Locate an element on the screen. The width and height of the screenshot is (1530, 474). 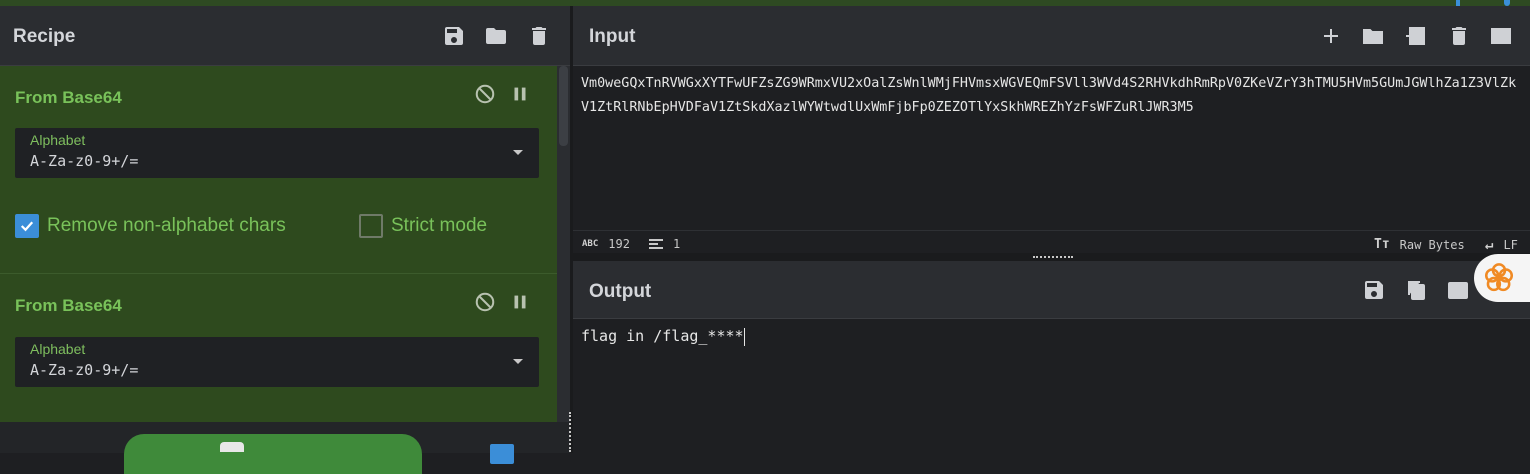
operation-from-base64-2: From Base64 Alphabet A-Za-z0-9+/= is located at coordinates (278, 348).